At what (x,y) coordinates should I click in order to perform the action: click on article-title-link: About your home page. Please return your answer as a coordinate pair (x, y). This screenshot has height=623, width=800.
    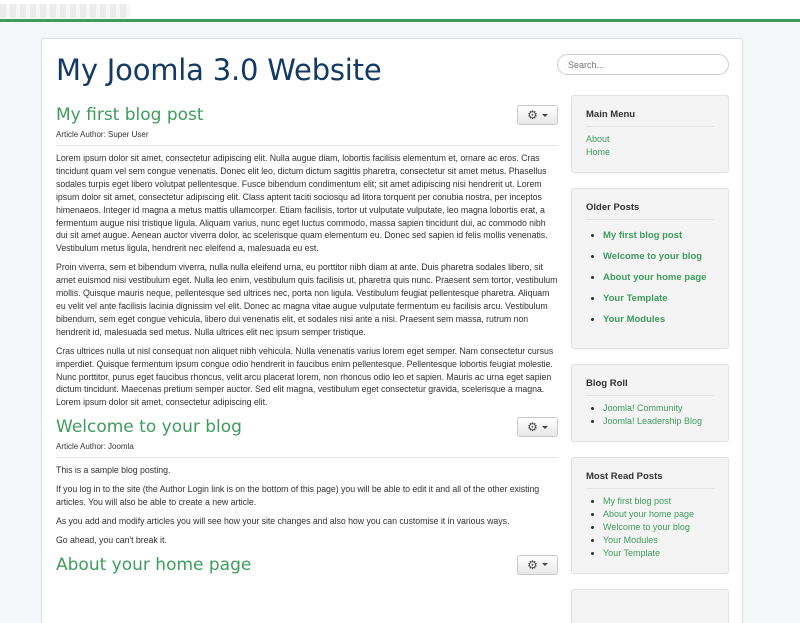
    Looking at the image, I should click on (307, 566).